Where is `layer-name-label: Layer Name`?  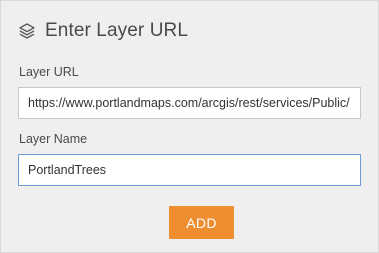
layer-name-label: Layer Name is located at coordinates (53, 139).